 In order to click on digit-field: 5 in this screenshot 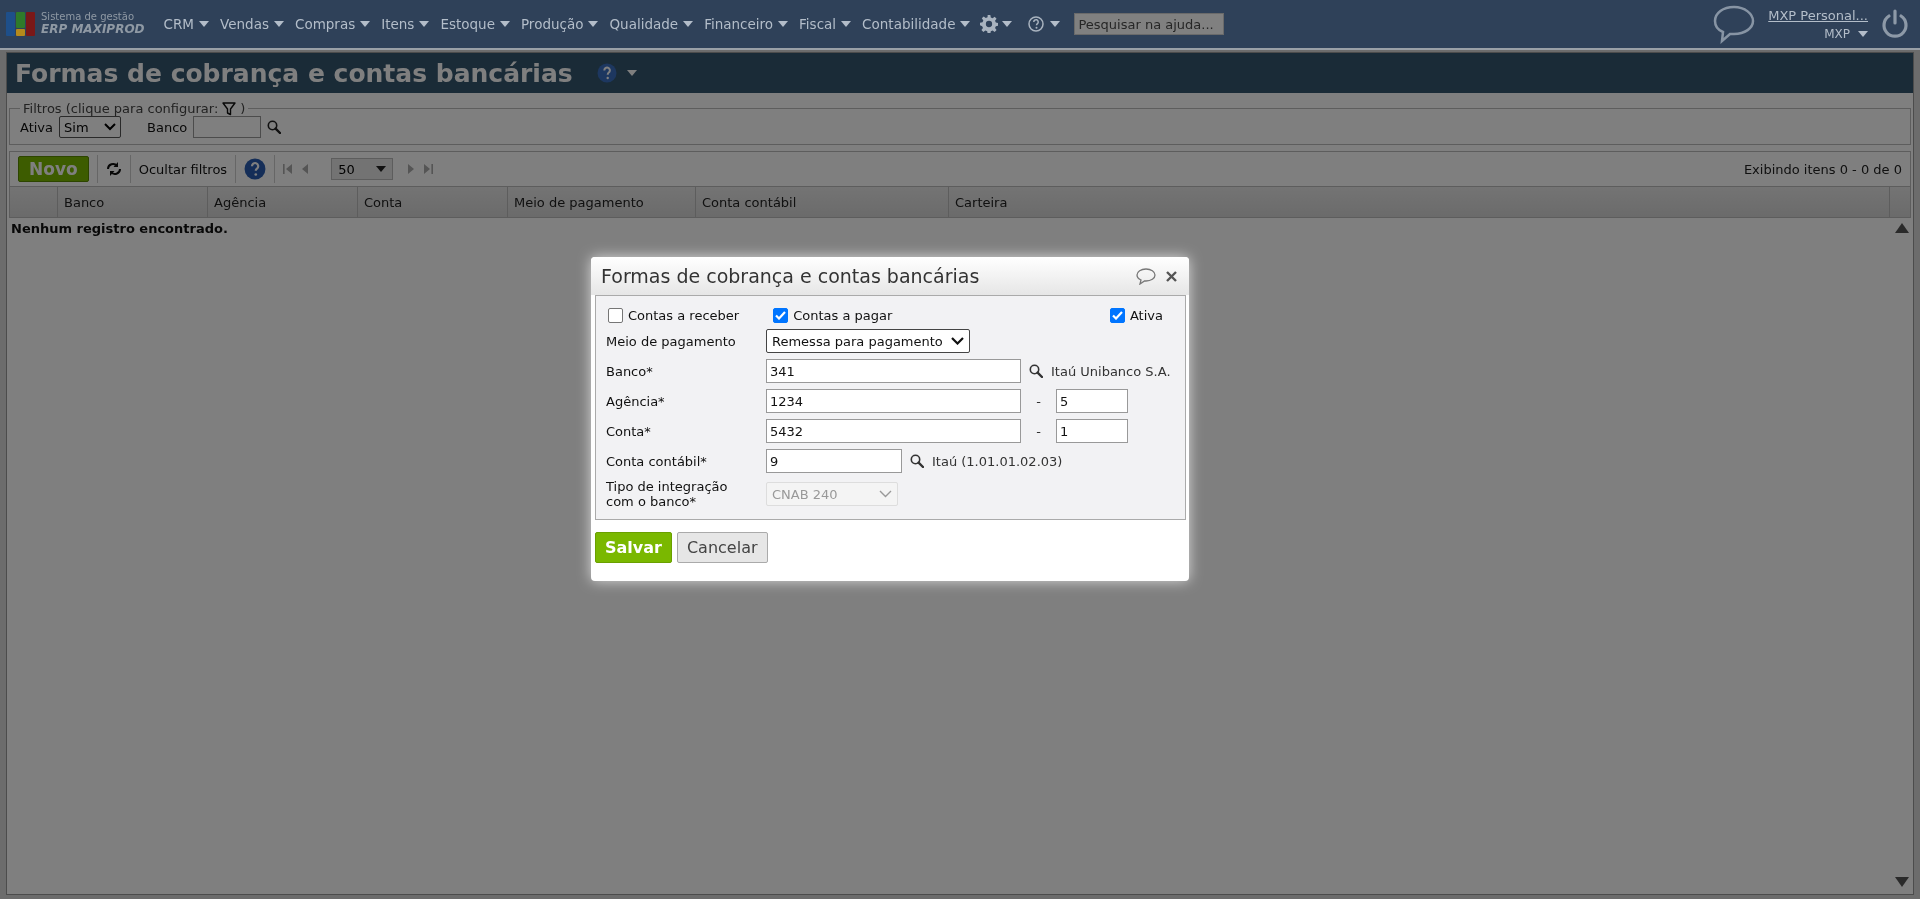, I will do `click(1092, 401)`.